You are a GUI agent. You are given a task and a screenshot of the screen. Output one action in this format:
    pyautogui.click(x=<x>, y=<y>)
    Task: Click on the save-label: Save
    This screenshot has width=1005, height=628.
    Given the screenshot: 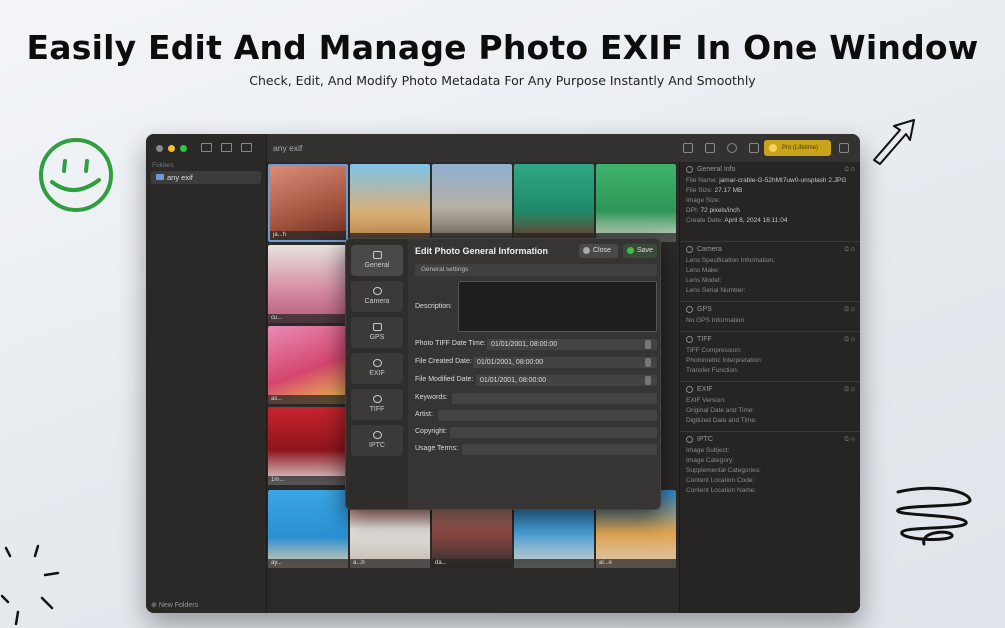 What is the action you would take?
    pyautogui.click(x=645, y=250)
    